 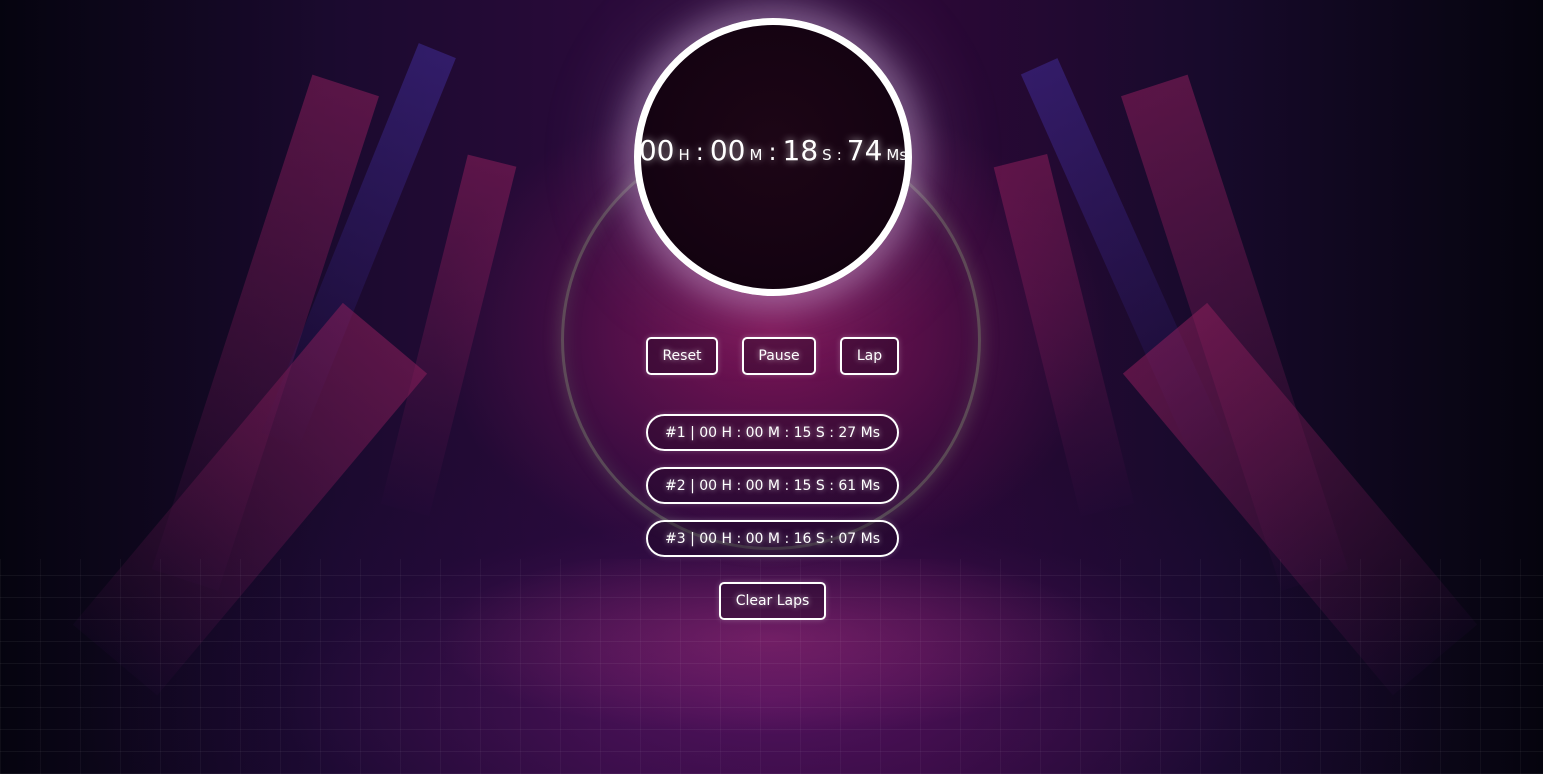 I want to click on hours-unit: H, so click(x=684, y=154).